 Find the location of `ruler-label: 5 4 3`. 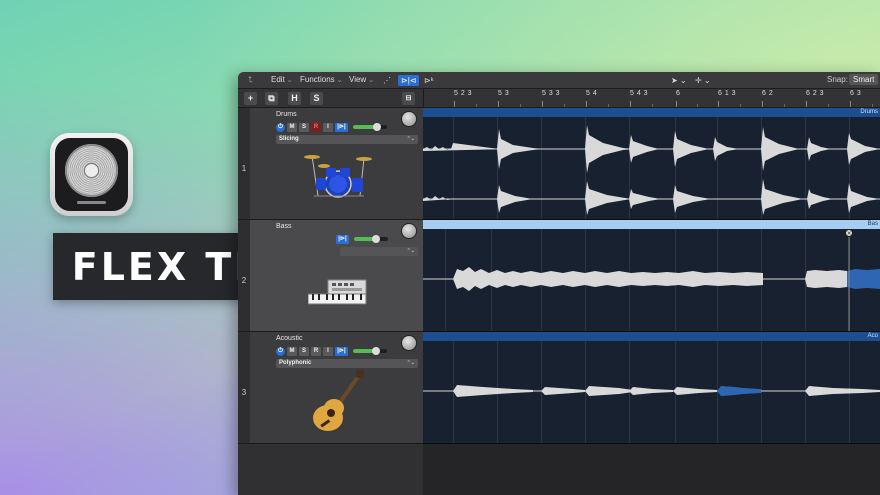

ruler-label: 5 4 3 is located at coordinates (639, 93).